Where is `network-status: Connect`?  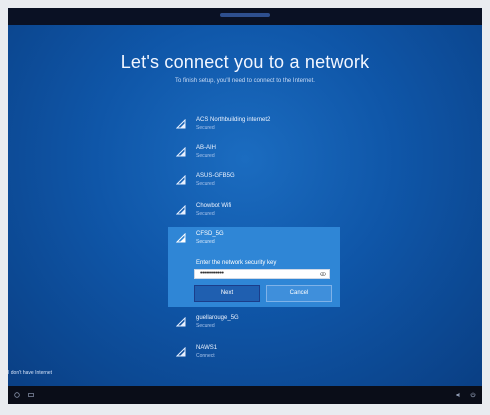
network-status: Connect is located at coordinates (205, 356).